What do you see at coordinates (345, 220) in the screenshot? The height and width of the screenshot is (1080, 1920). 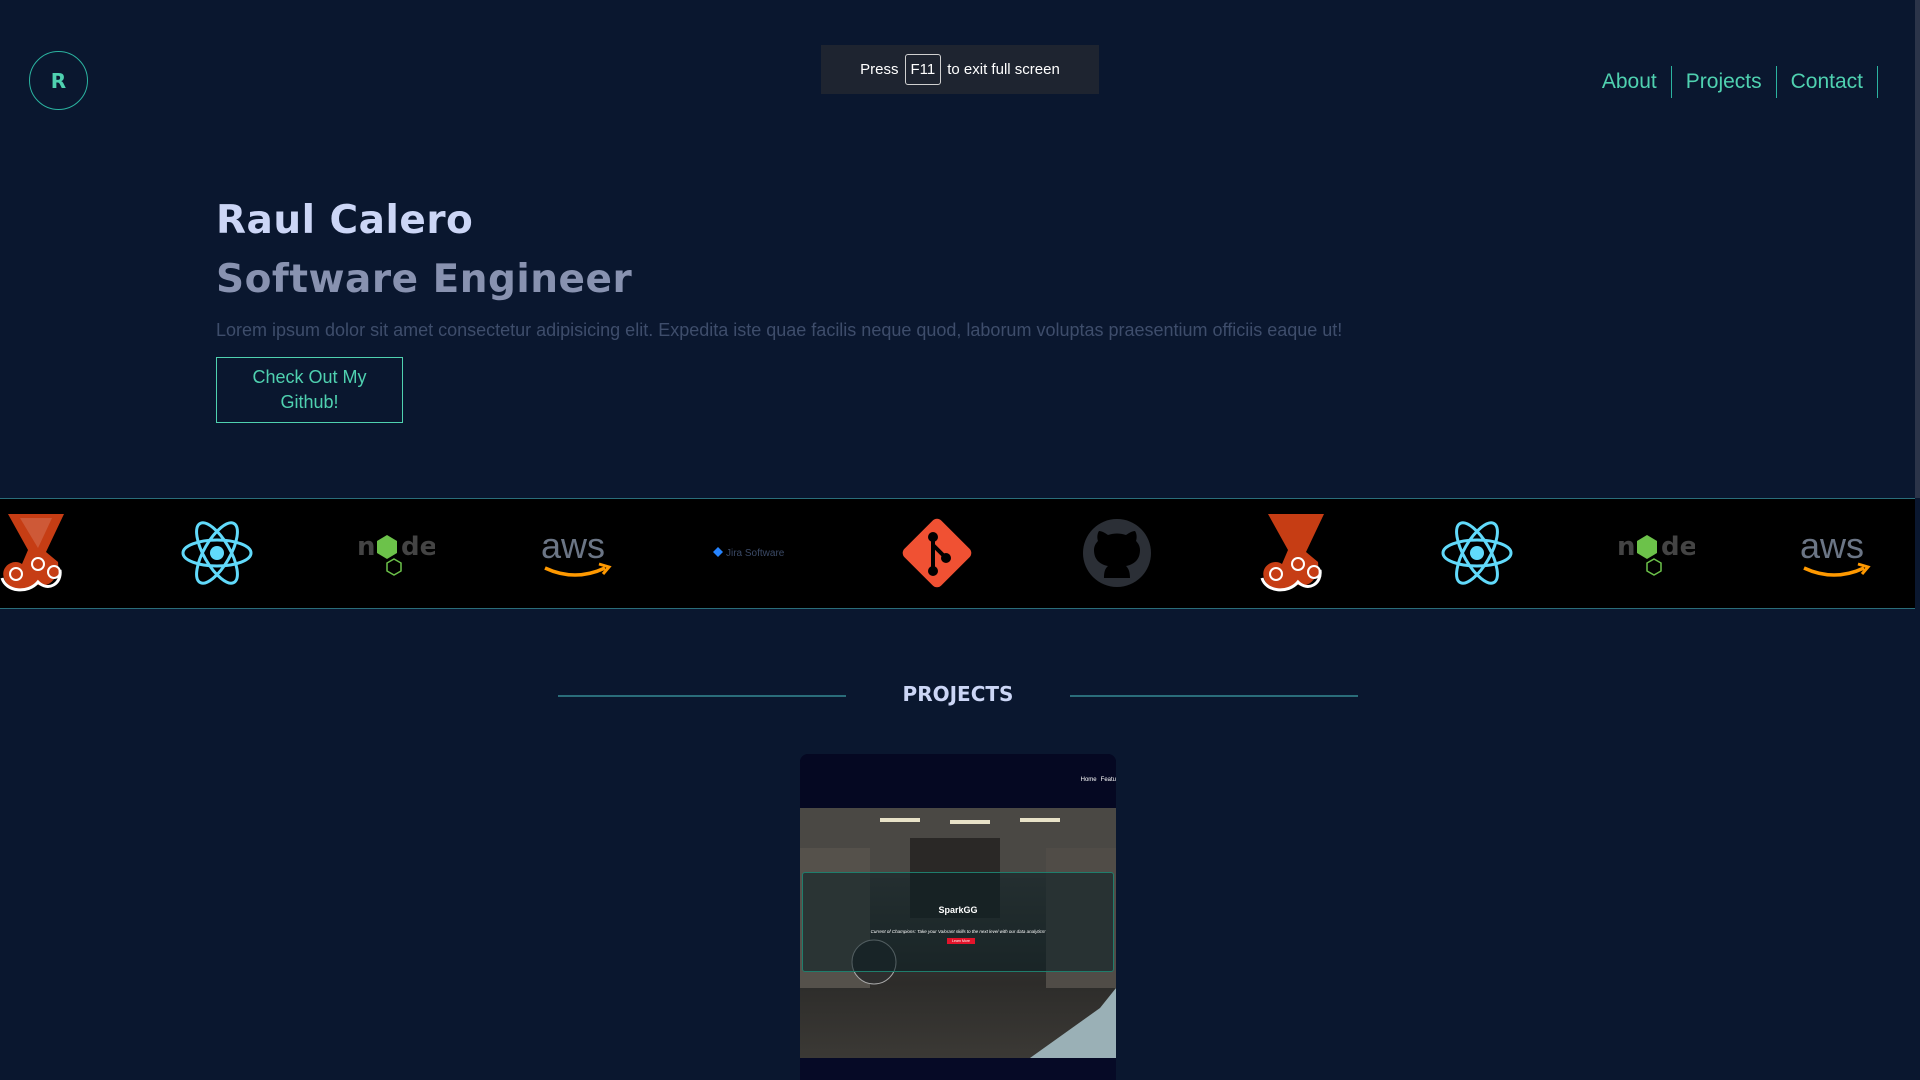 I see `hero-name: Raul Calero` at bounding box center [345, 220].